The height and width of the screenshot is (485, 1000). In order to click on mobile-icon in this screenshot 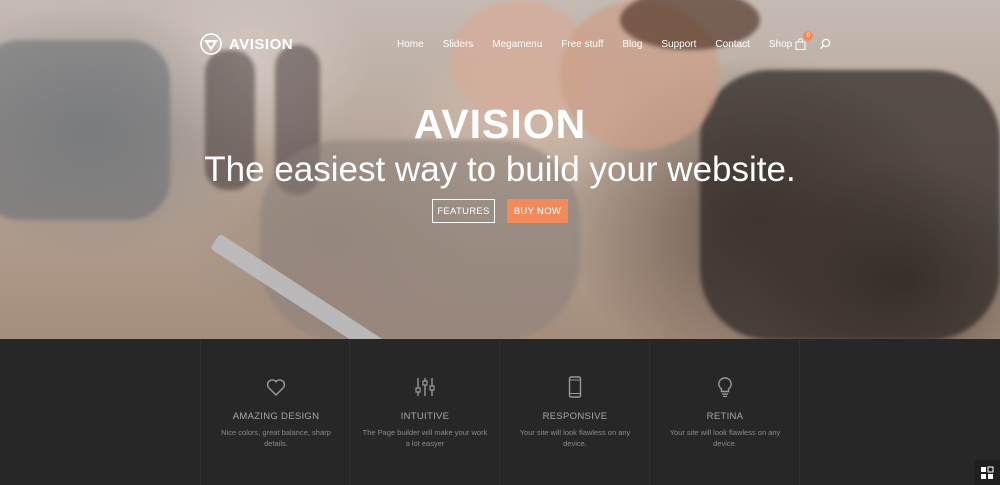, I will do `click(575, 387)`.